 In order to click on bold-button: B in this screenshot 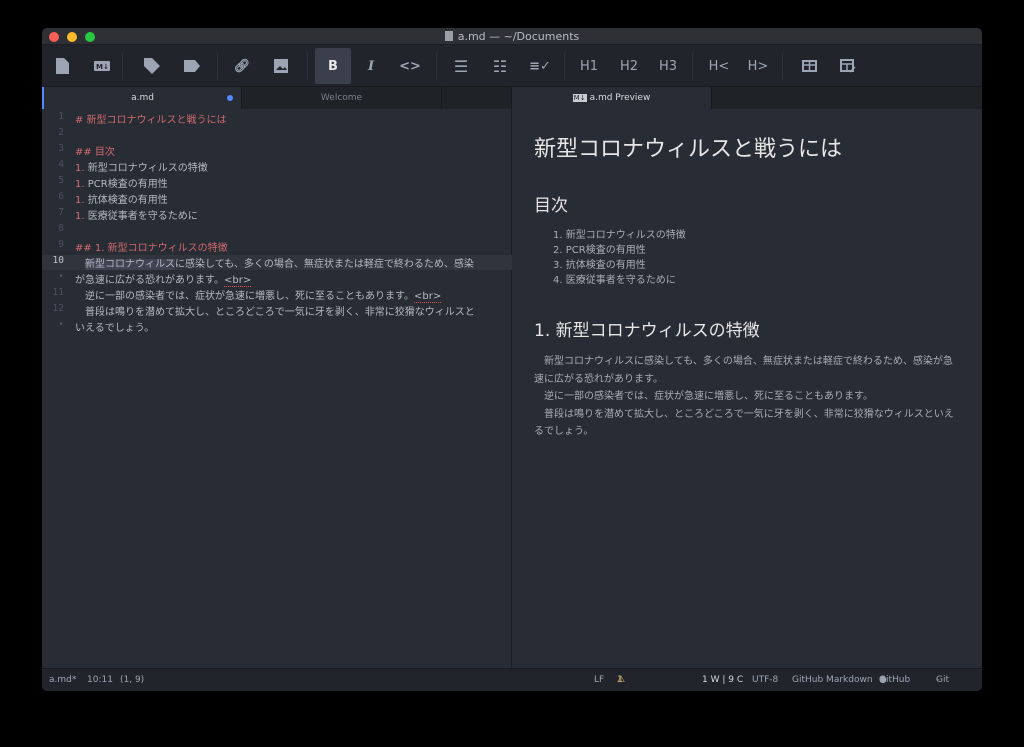, I will do `click(333, 66)`.